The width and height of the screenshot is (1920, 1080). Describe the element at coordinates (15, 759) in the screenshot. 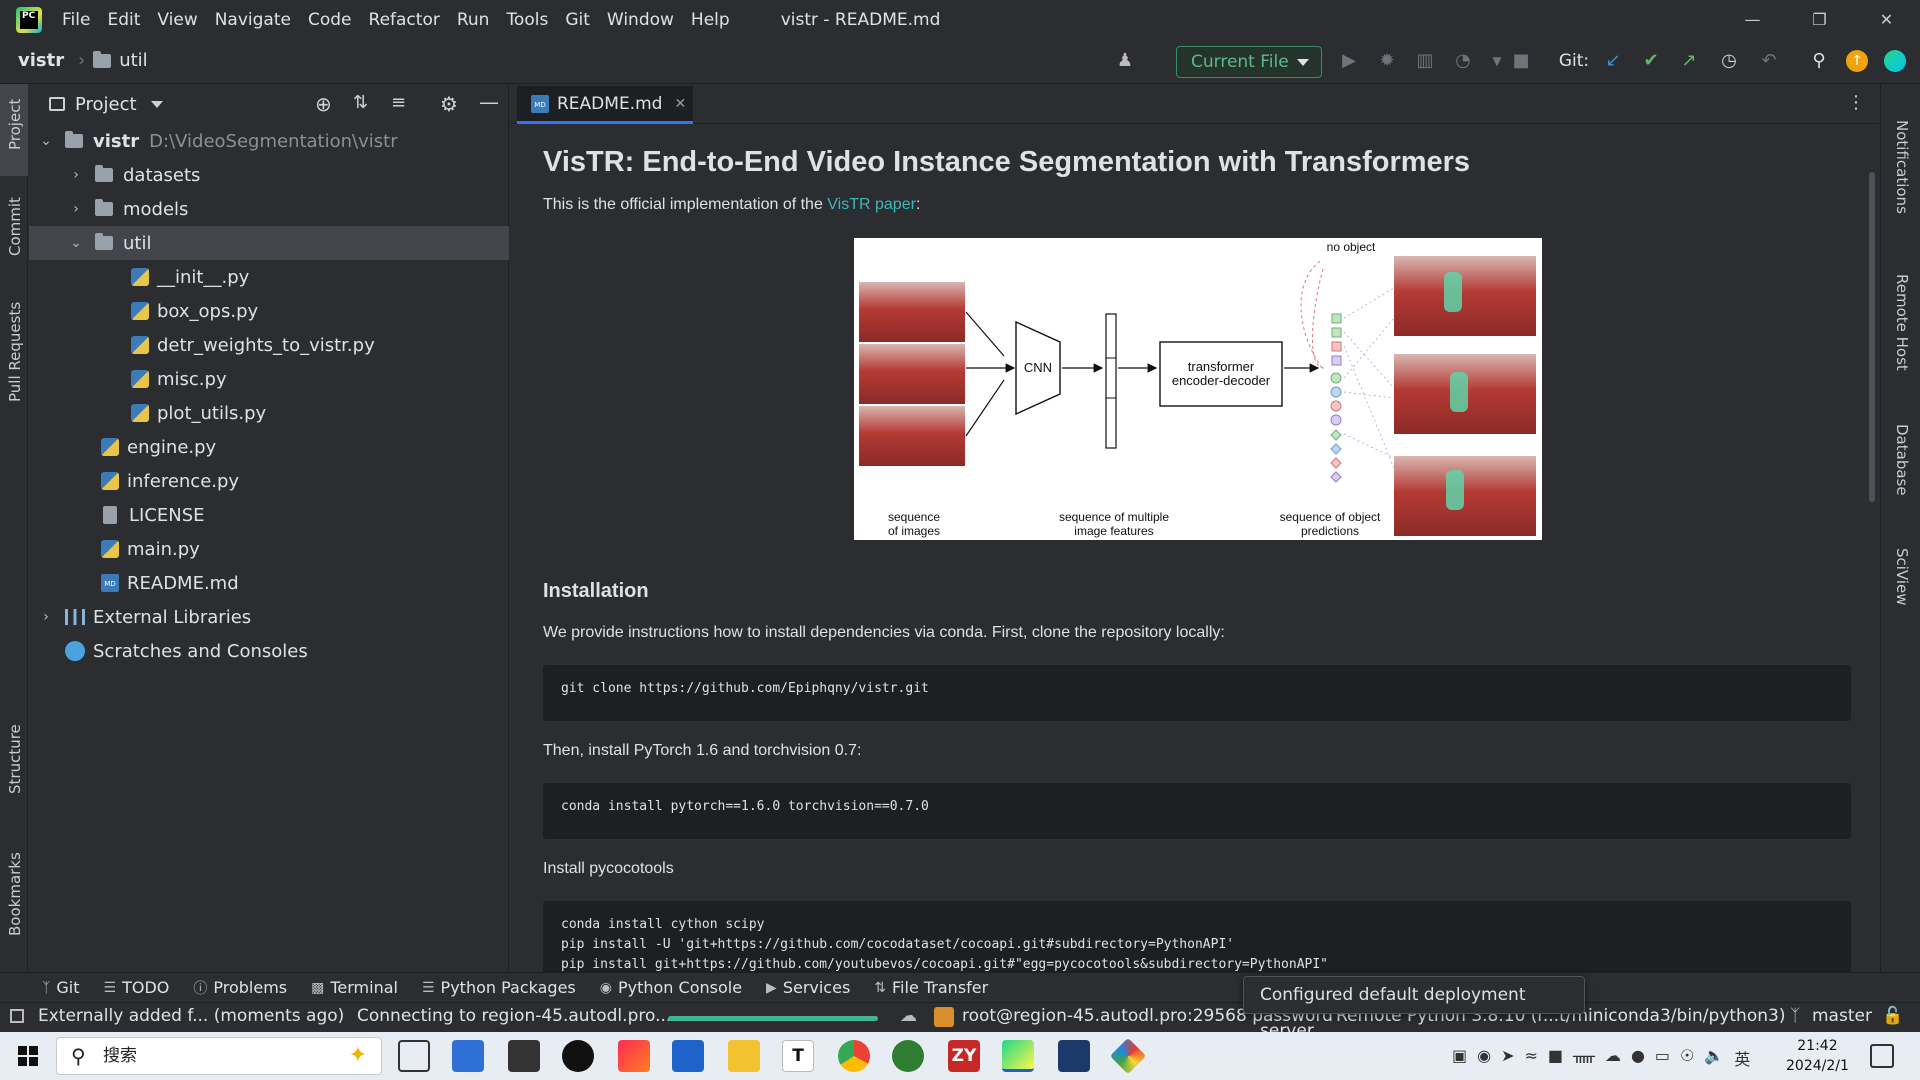

I see `tool-structure: Structure` at that location.